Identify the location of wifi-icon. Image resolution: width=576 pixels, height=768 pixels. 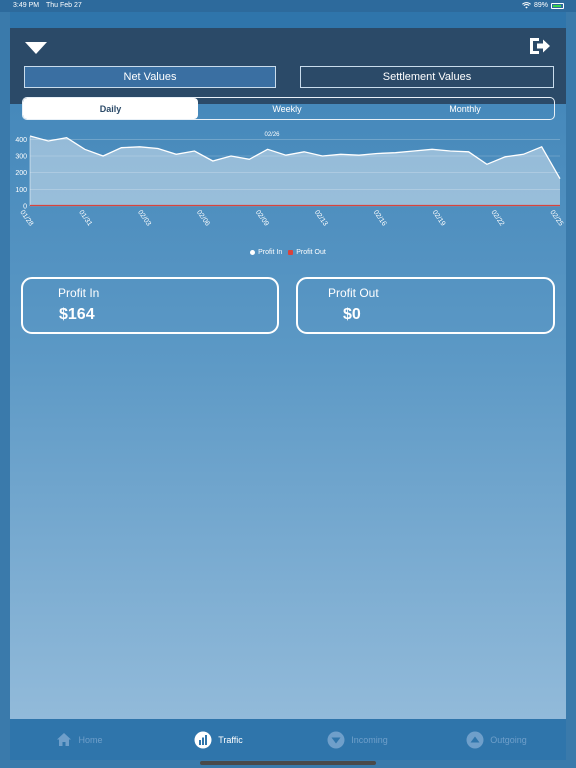
(526, 5).